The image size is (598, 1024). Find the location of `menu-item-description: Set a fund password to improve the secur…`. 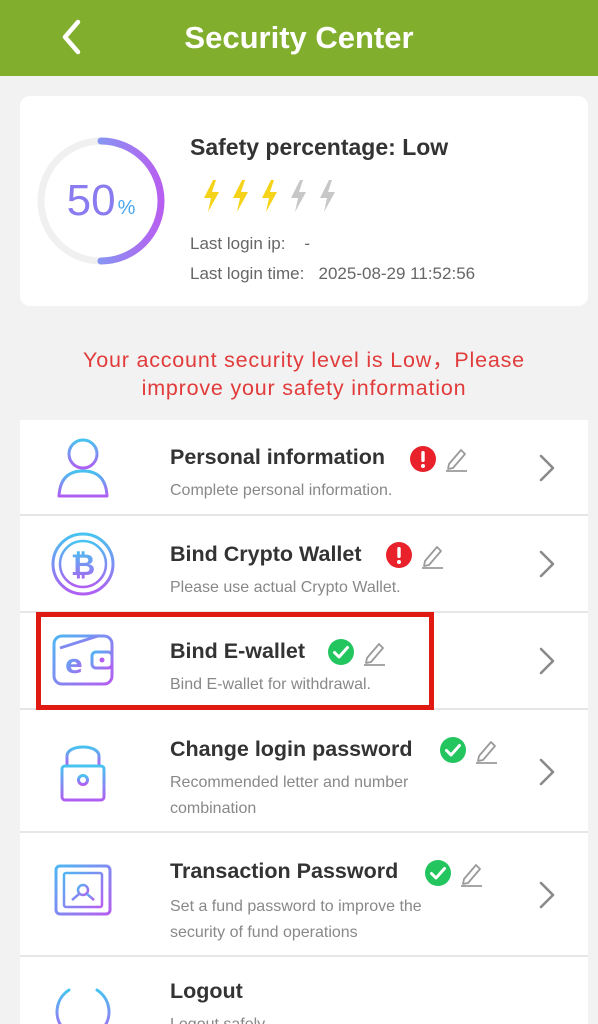

menu-item-description: Set a fund password to improve the secur… is located at coordinates (296, 919).